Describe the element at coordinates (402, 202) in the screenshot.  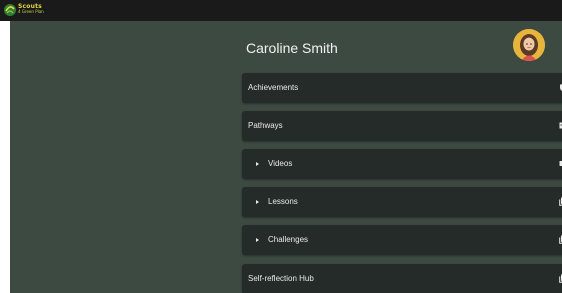
I see `menu-item-lessons: Lessons` at that location.